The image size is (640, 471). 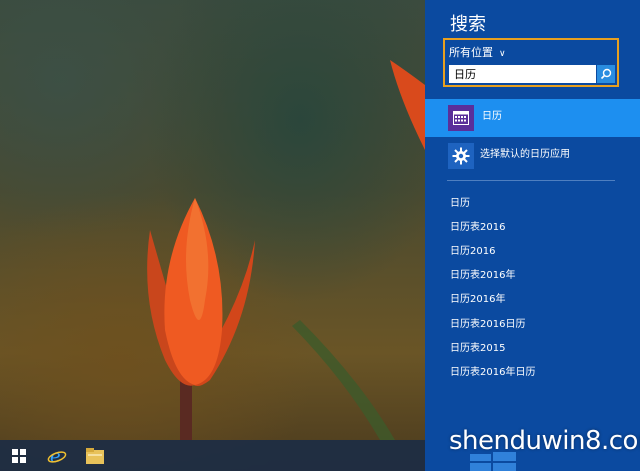 I want to click on gear-icon, so click(x=461, y=156).